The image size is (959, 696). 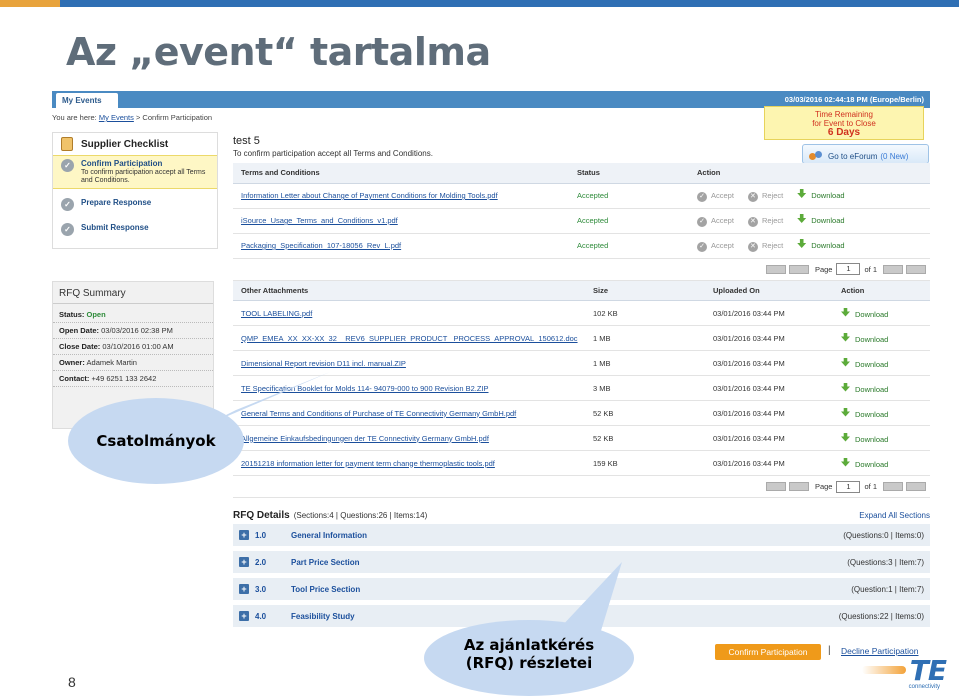 I want to click on rfq-details-title: RFQ Details, so click(x=261, y=515).